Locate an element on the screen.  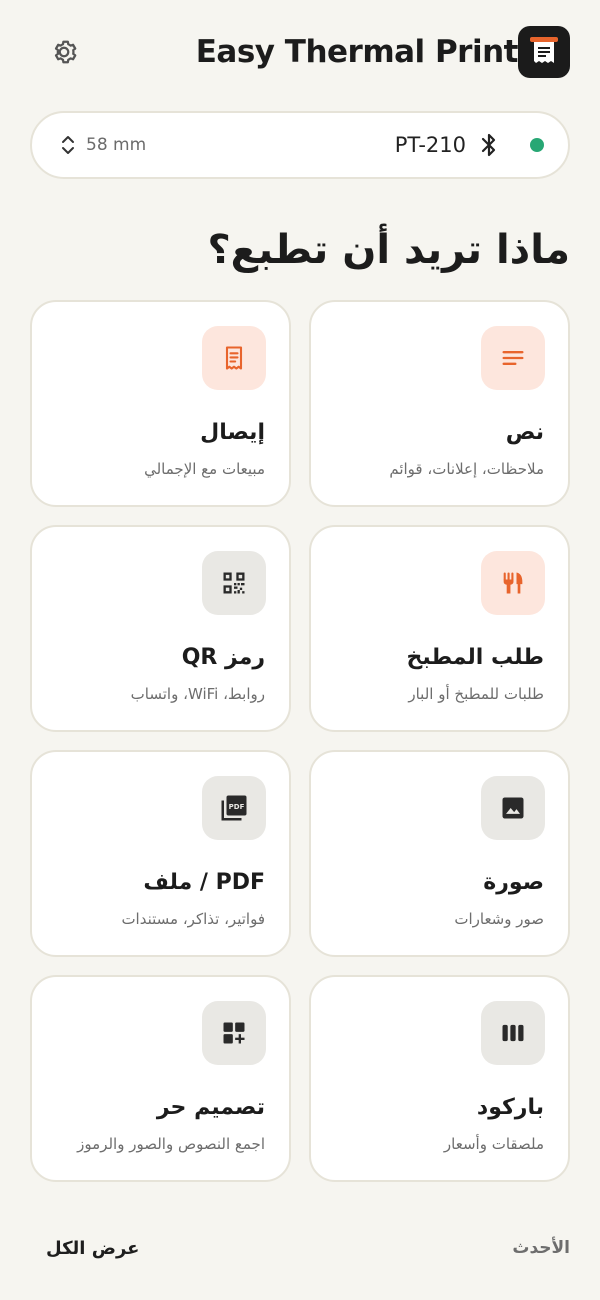
card-subtitle: صور وشعارات is located at coordinates (499, 919).